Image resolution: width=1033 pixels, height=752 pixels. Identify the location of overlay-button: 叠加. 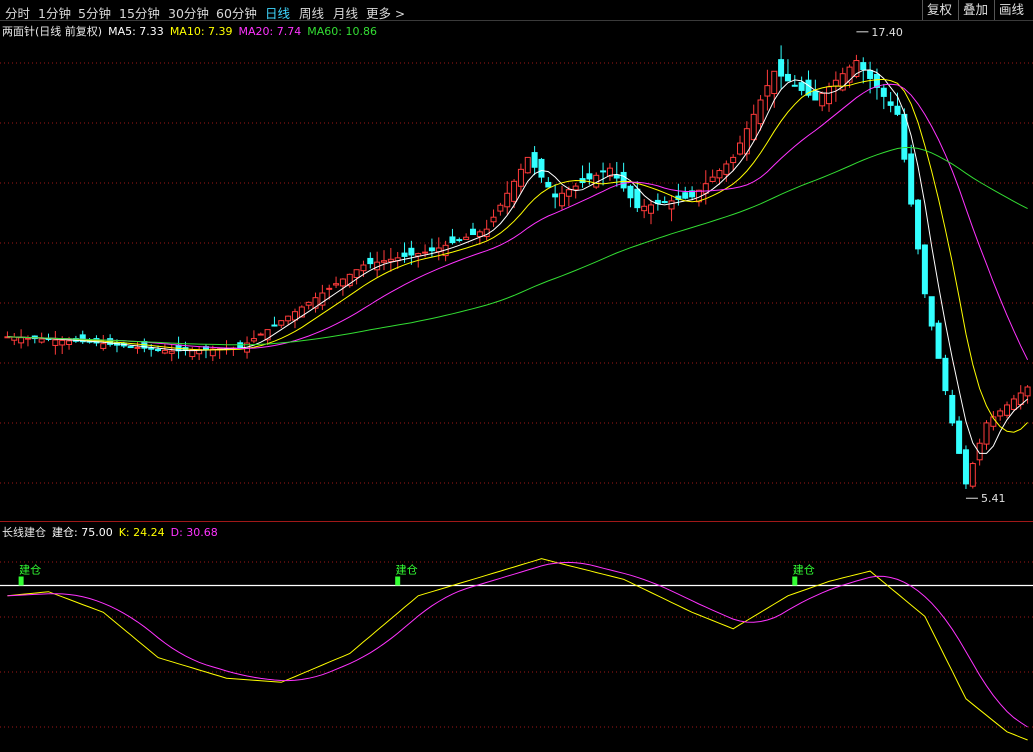
(975, 10).